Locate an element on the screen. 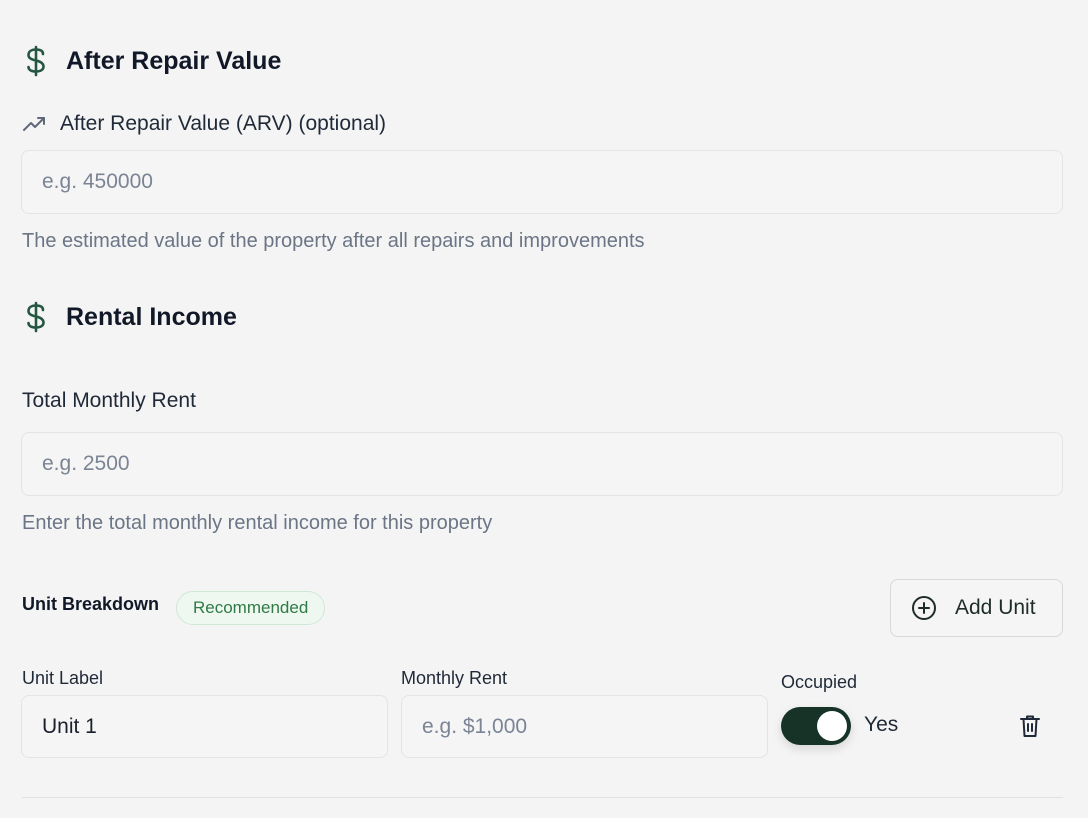 The image size is (1088, 818). unit-label-column: Unit Label is located at coordinates (63, 678).